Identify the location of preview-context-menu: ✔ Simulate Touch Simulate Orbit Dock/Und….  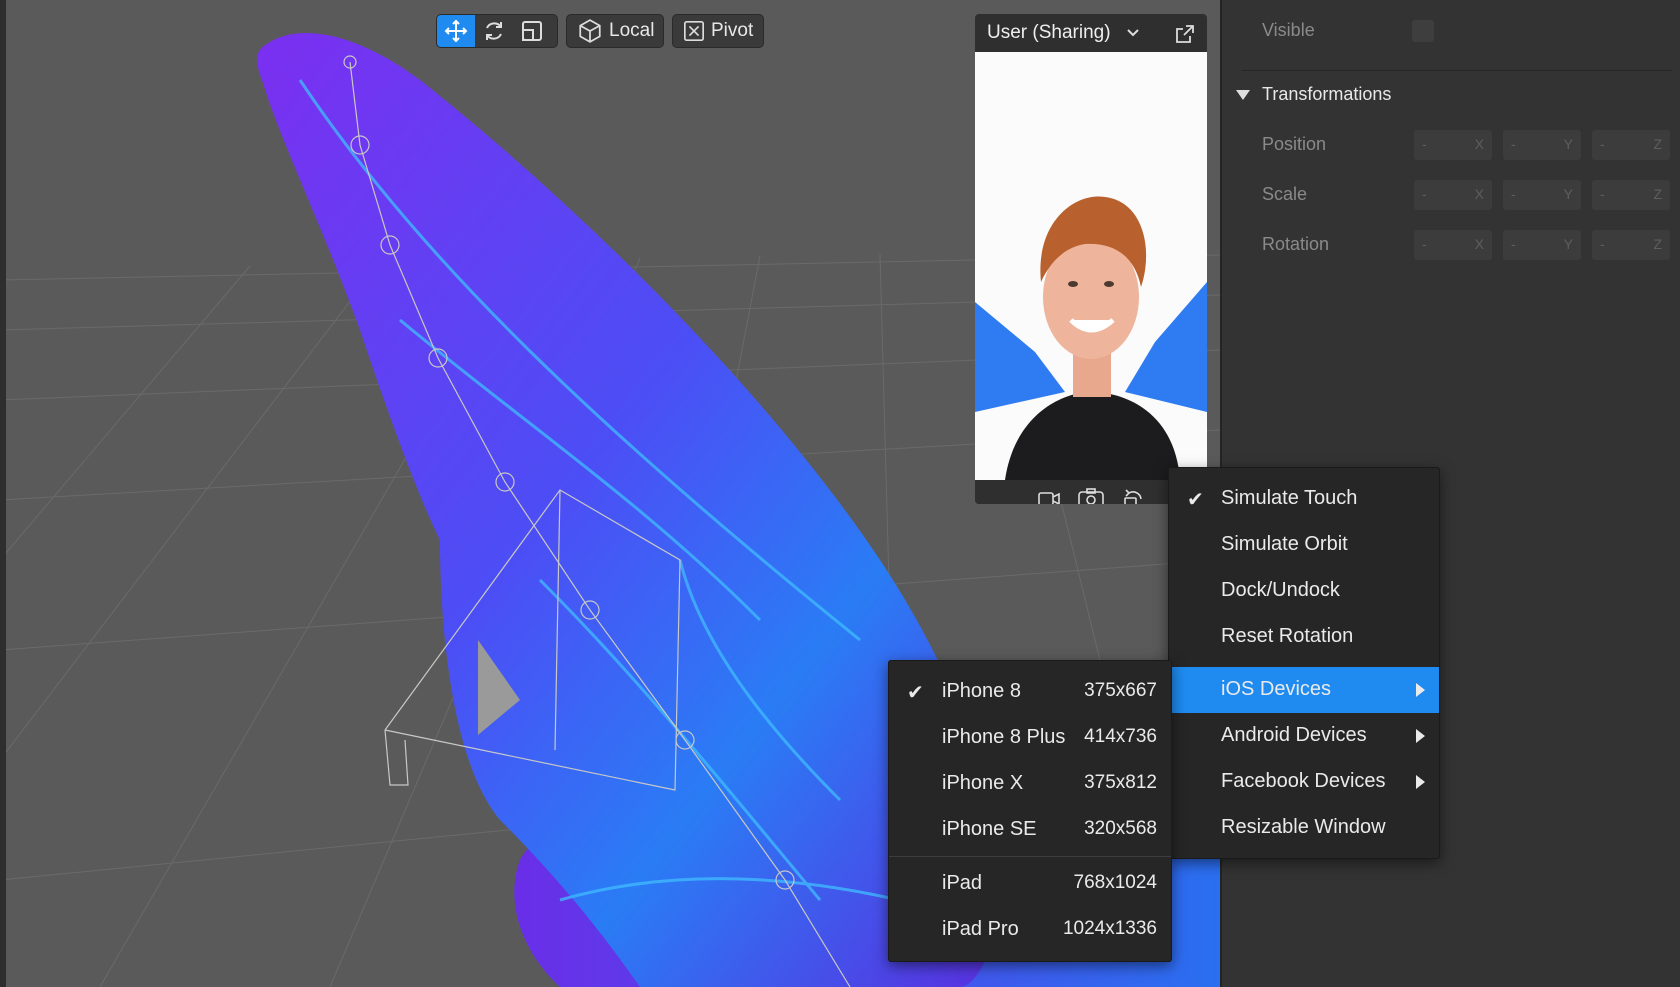
(1304, 663).